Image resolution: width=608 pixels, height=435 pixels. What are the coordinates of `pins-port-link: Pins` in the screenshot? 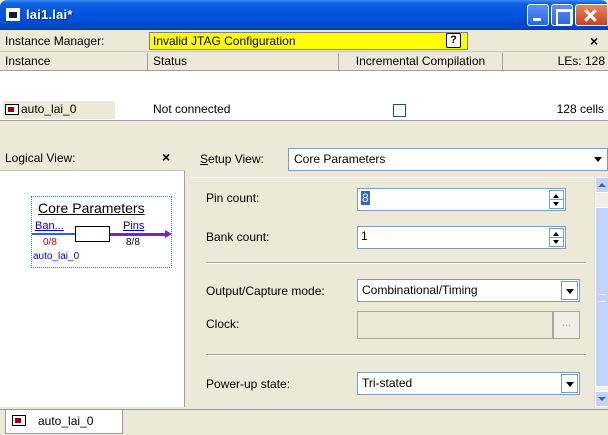 It's located at (133, 226).